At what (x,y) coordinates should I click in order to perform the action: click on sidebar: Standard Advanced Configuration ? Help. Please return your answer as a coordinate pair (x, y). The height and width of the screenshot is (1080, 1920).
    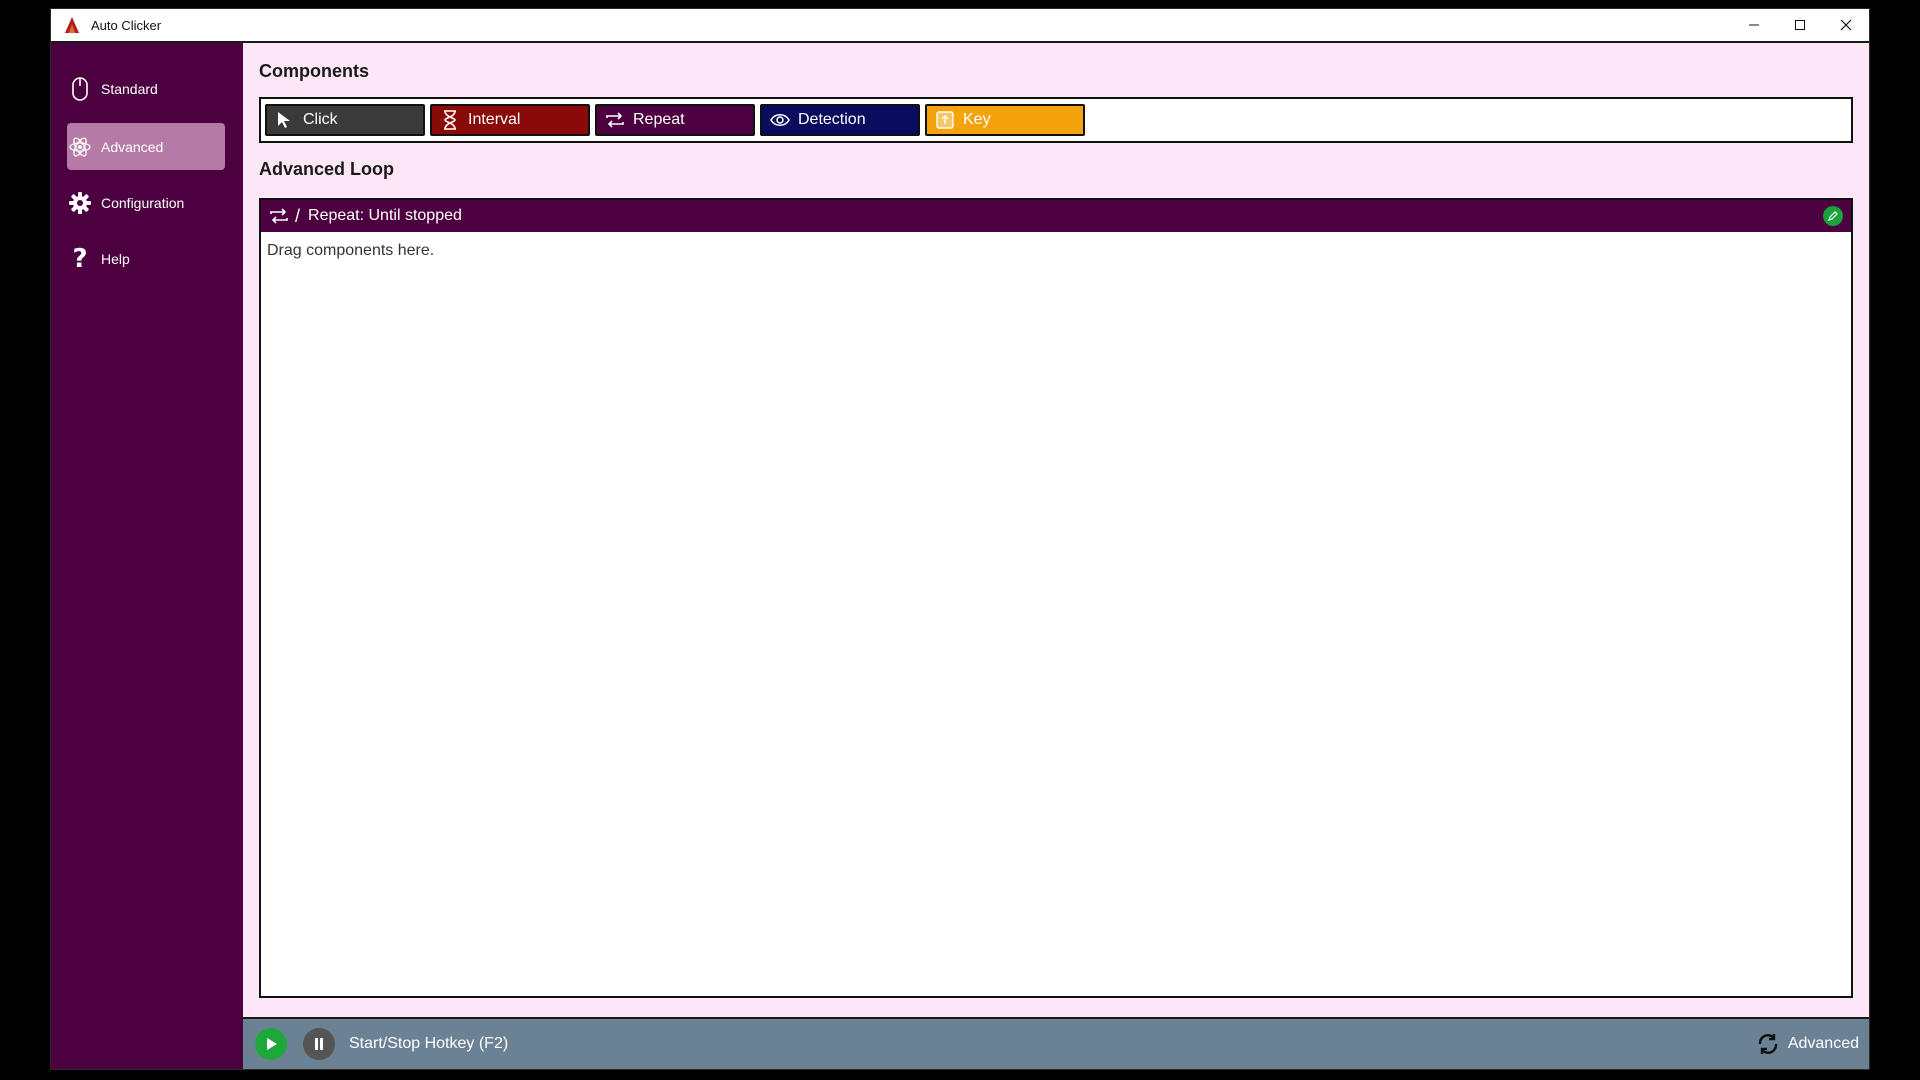
    Looking at the image, I should click on (147, 556).